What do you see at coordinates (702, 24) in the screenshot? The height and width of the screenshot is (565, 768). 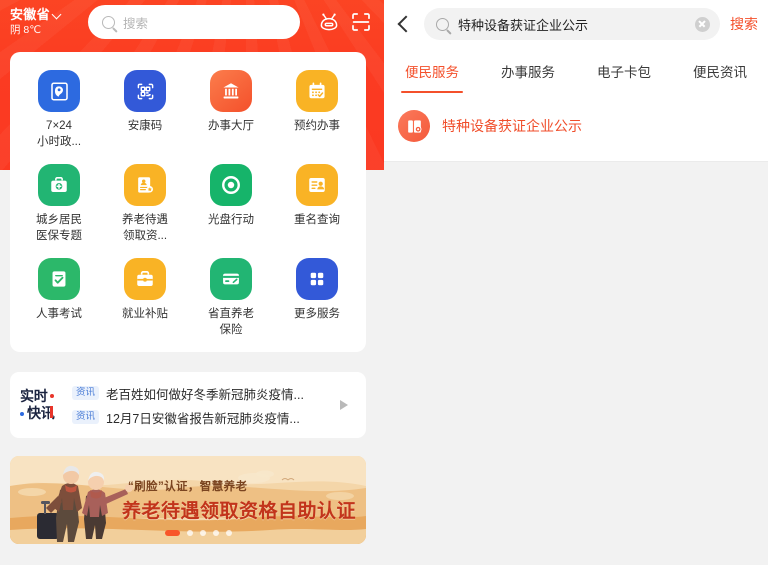 I see `clear-icon` at bounding box center [702, 24].